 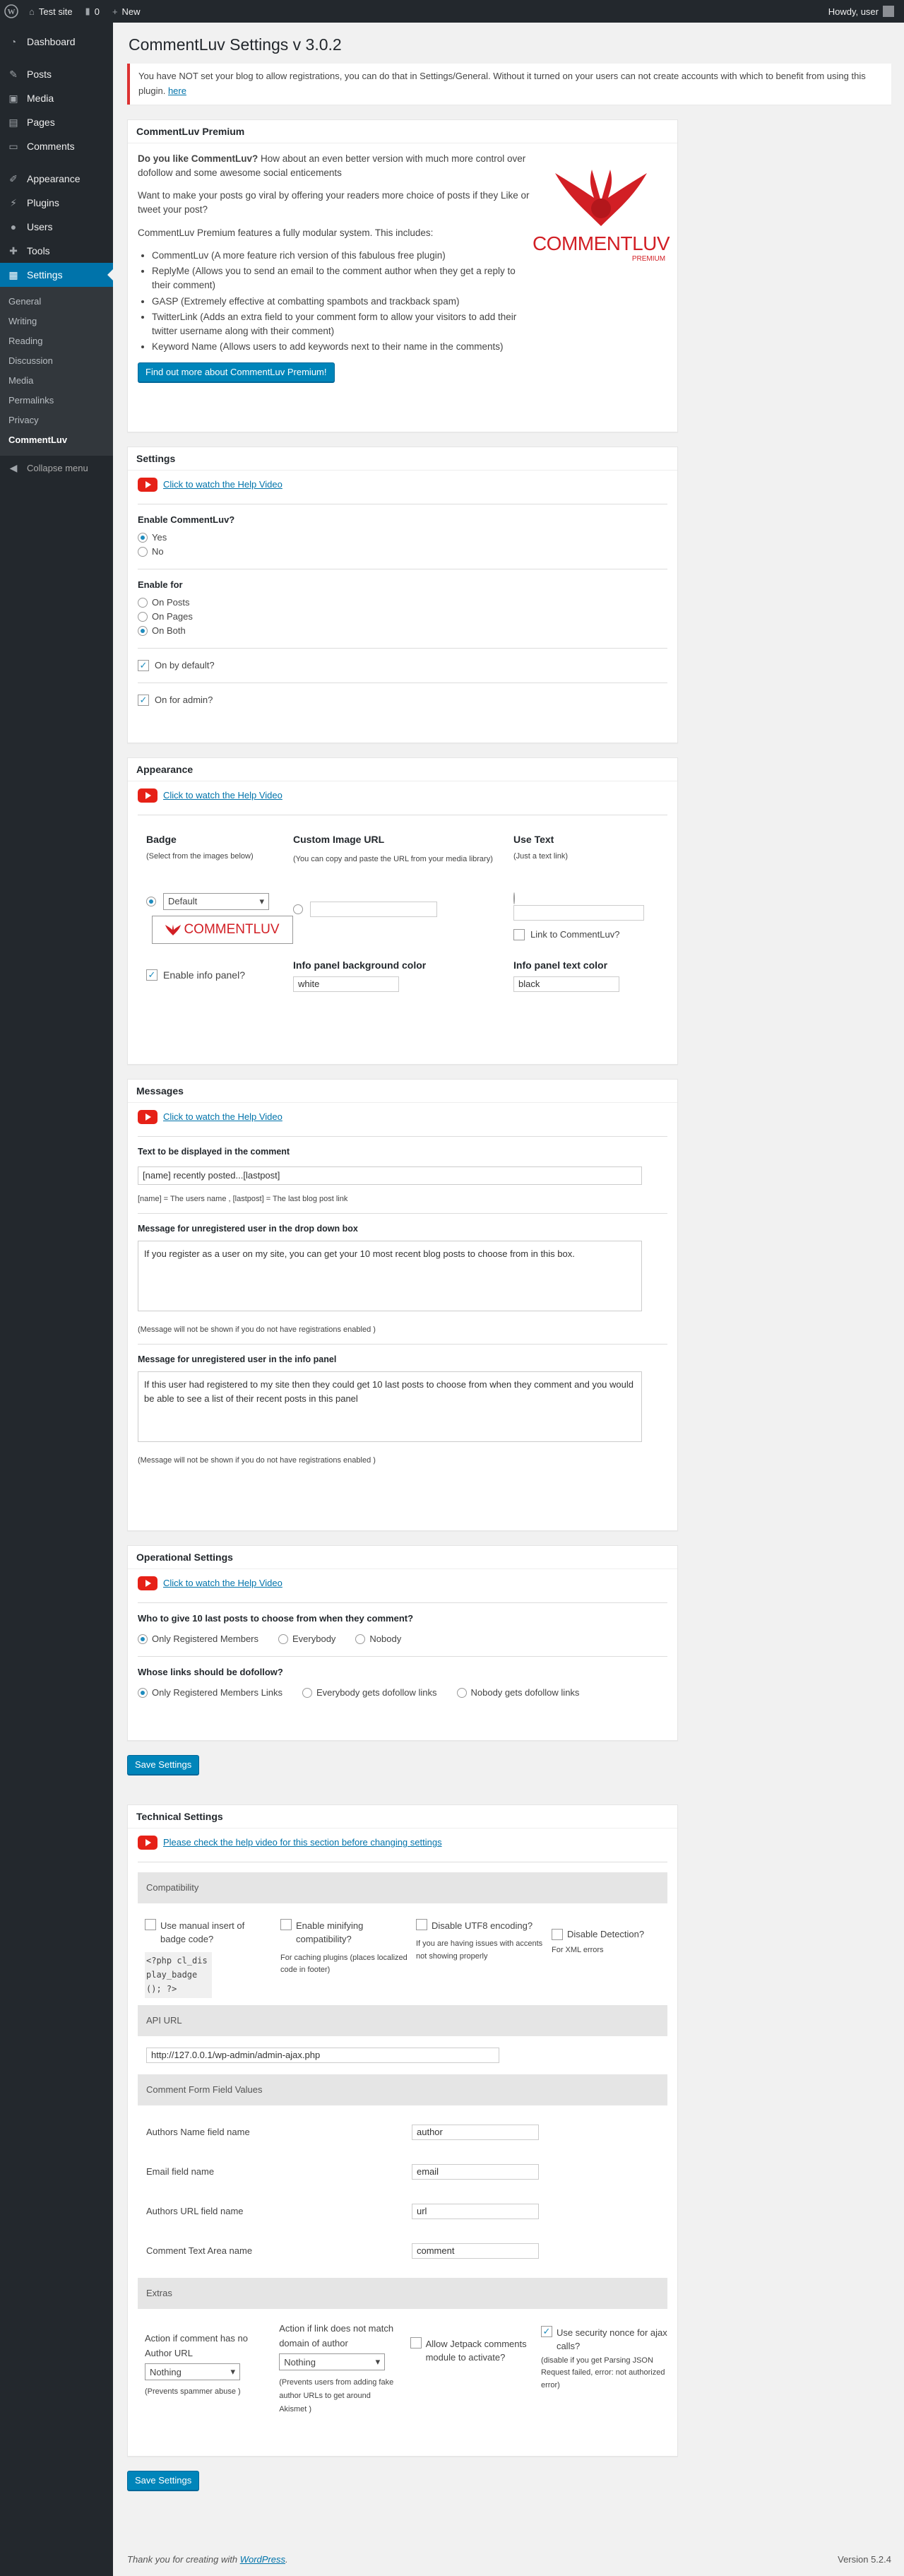 What do you see at coordinates (208, 1932) in the screenshot?
I see `manual-insert-option: Use manual insert of badge code?` at bounding box center [208, 1932].